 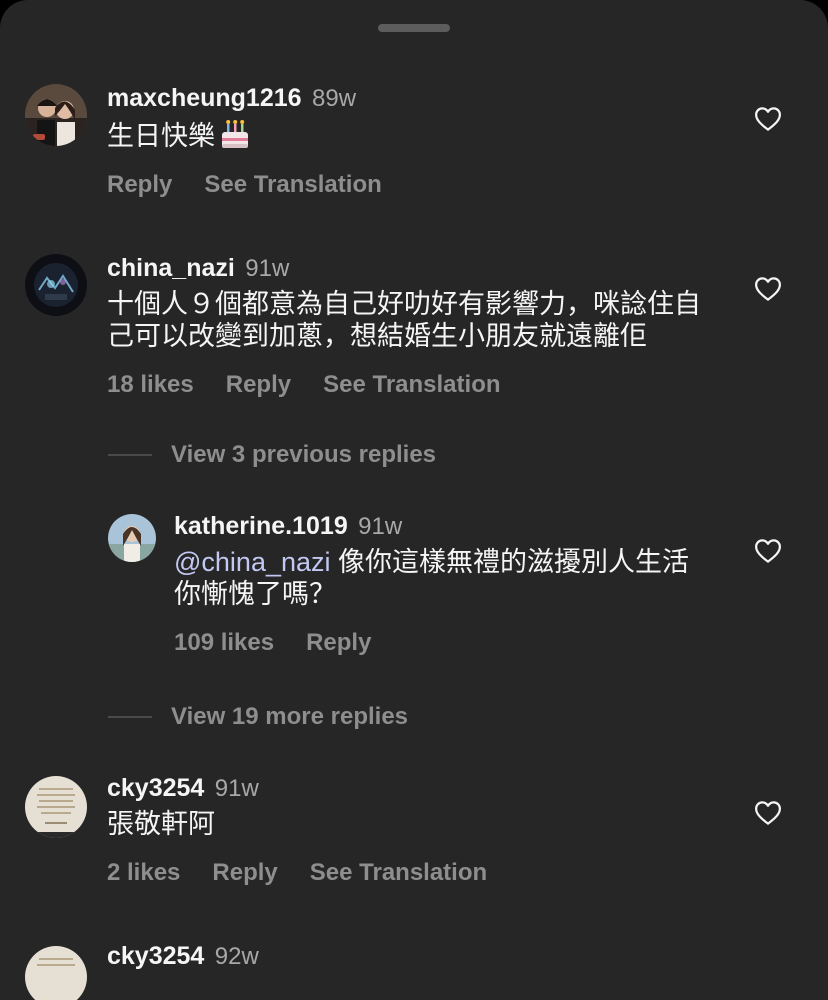 What do you see at coordinates (161, 824) in the screenshot?
I see `comment-text: 張敬軒阿` at bounding box center [161, 824].